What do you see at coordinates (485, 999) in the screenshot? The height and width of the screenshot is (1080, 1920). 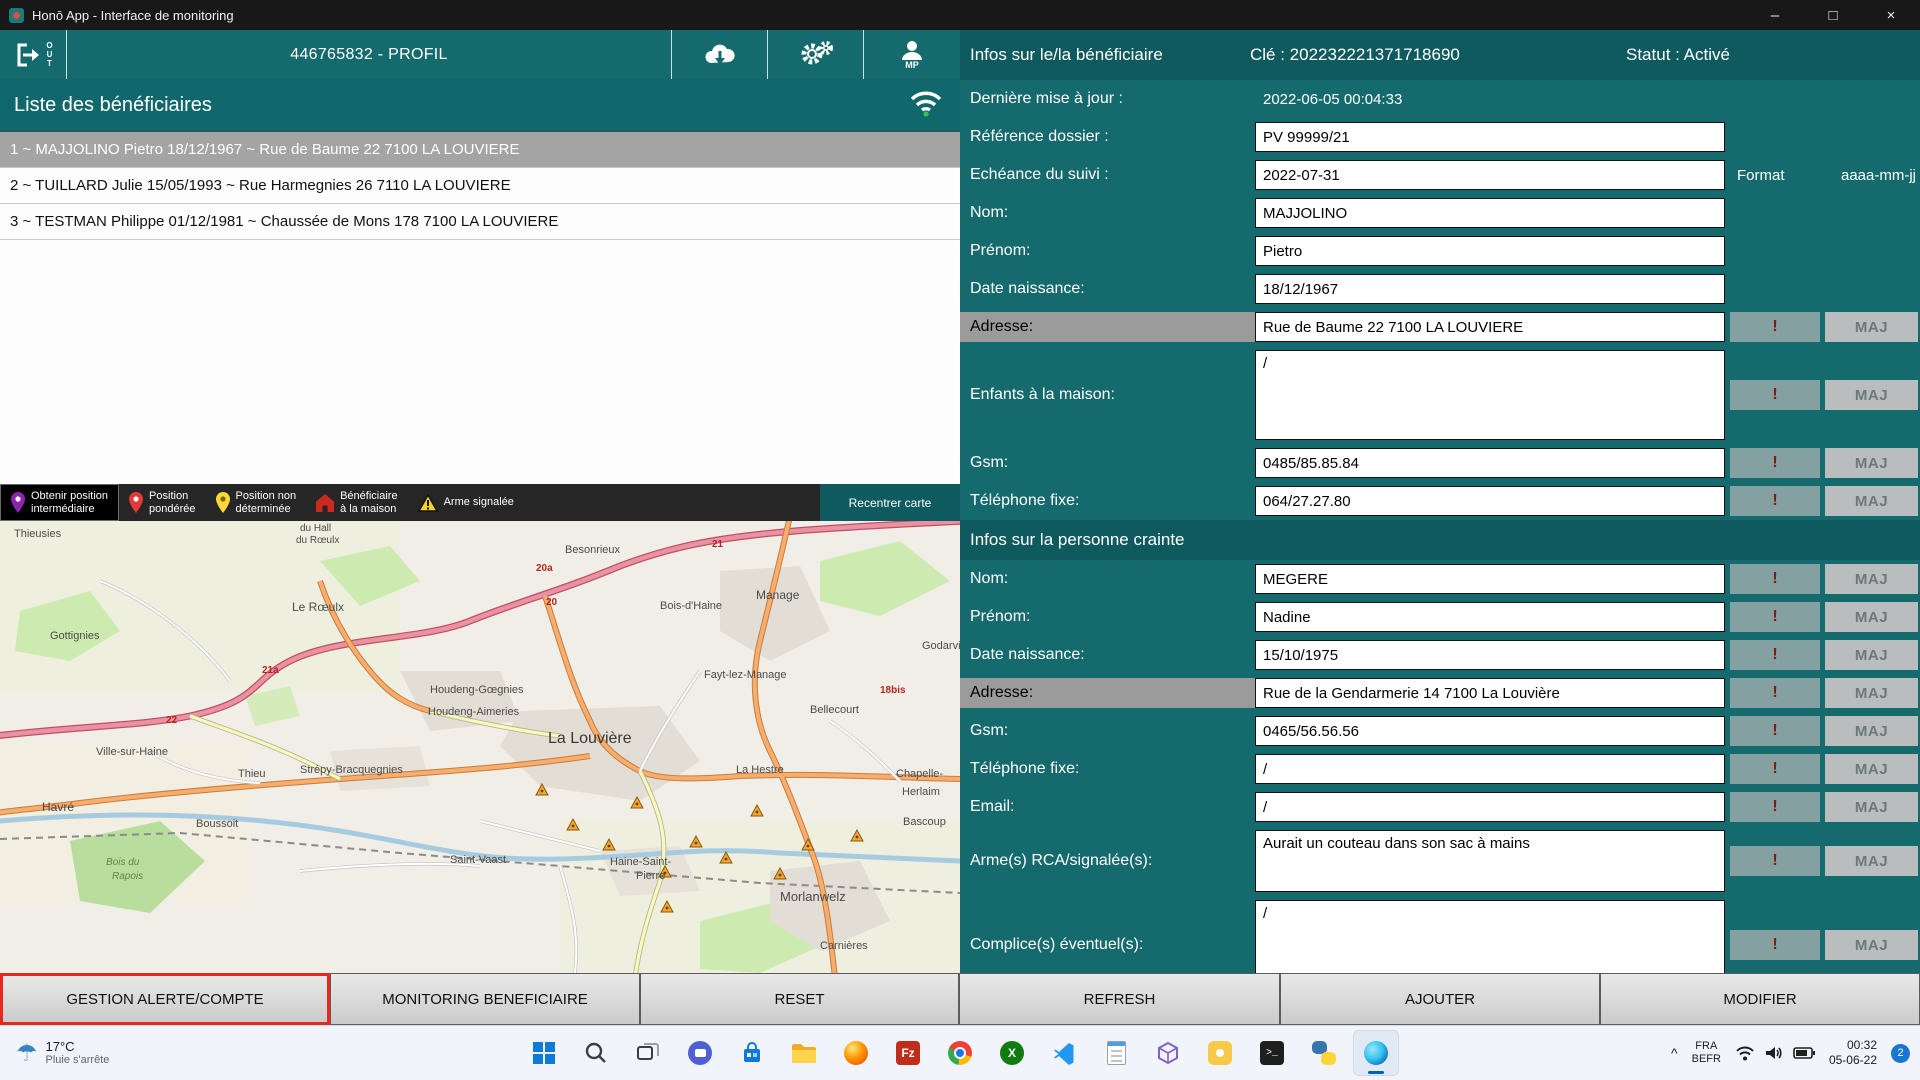 I see `monitoring-beneficiary-button: MONITORING BENEFICIAIRE` at bounding box center [485, 999].